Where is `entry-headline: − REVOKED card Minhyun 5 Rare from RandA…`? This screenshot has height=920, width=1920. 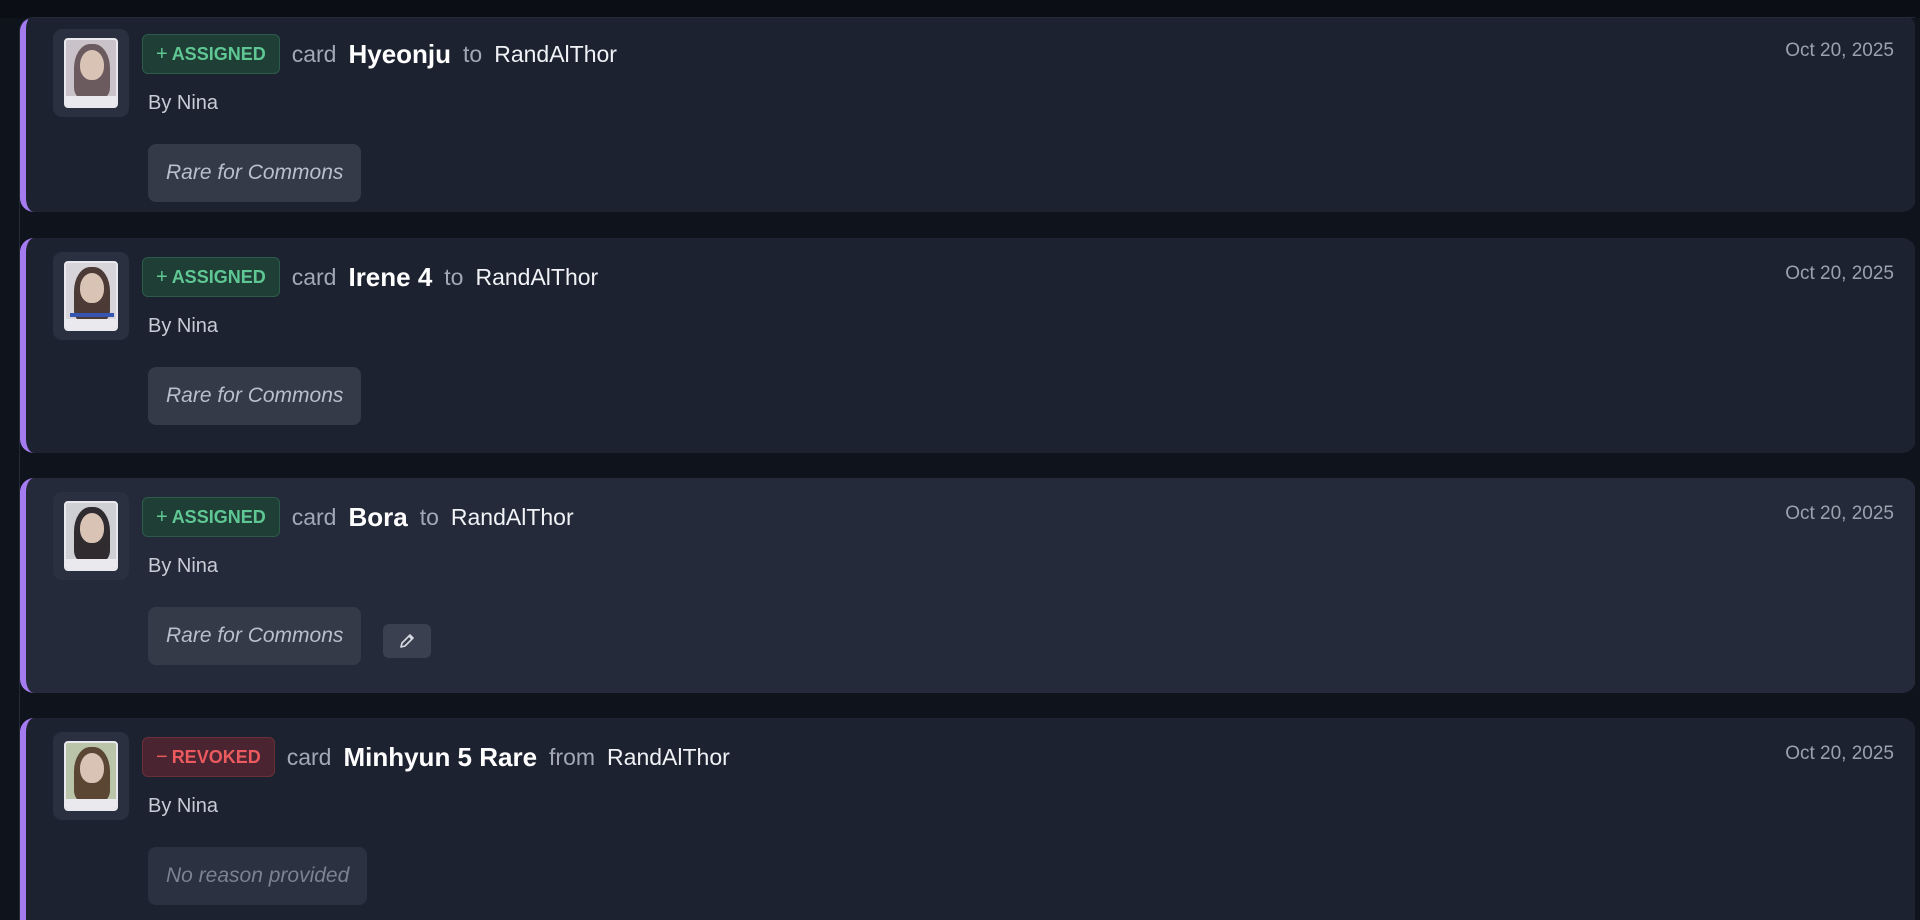
entry-headline: − REVOKED card Minhyun 5 Rare from RandA… is located at coordinates (436, 757).